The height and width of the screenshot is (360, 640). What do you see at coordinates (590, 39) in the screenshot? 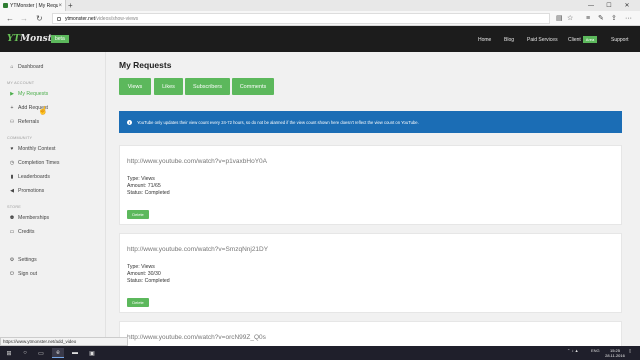
I see `client-area-badge: Area` at bounding box center [590, 39].